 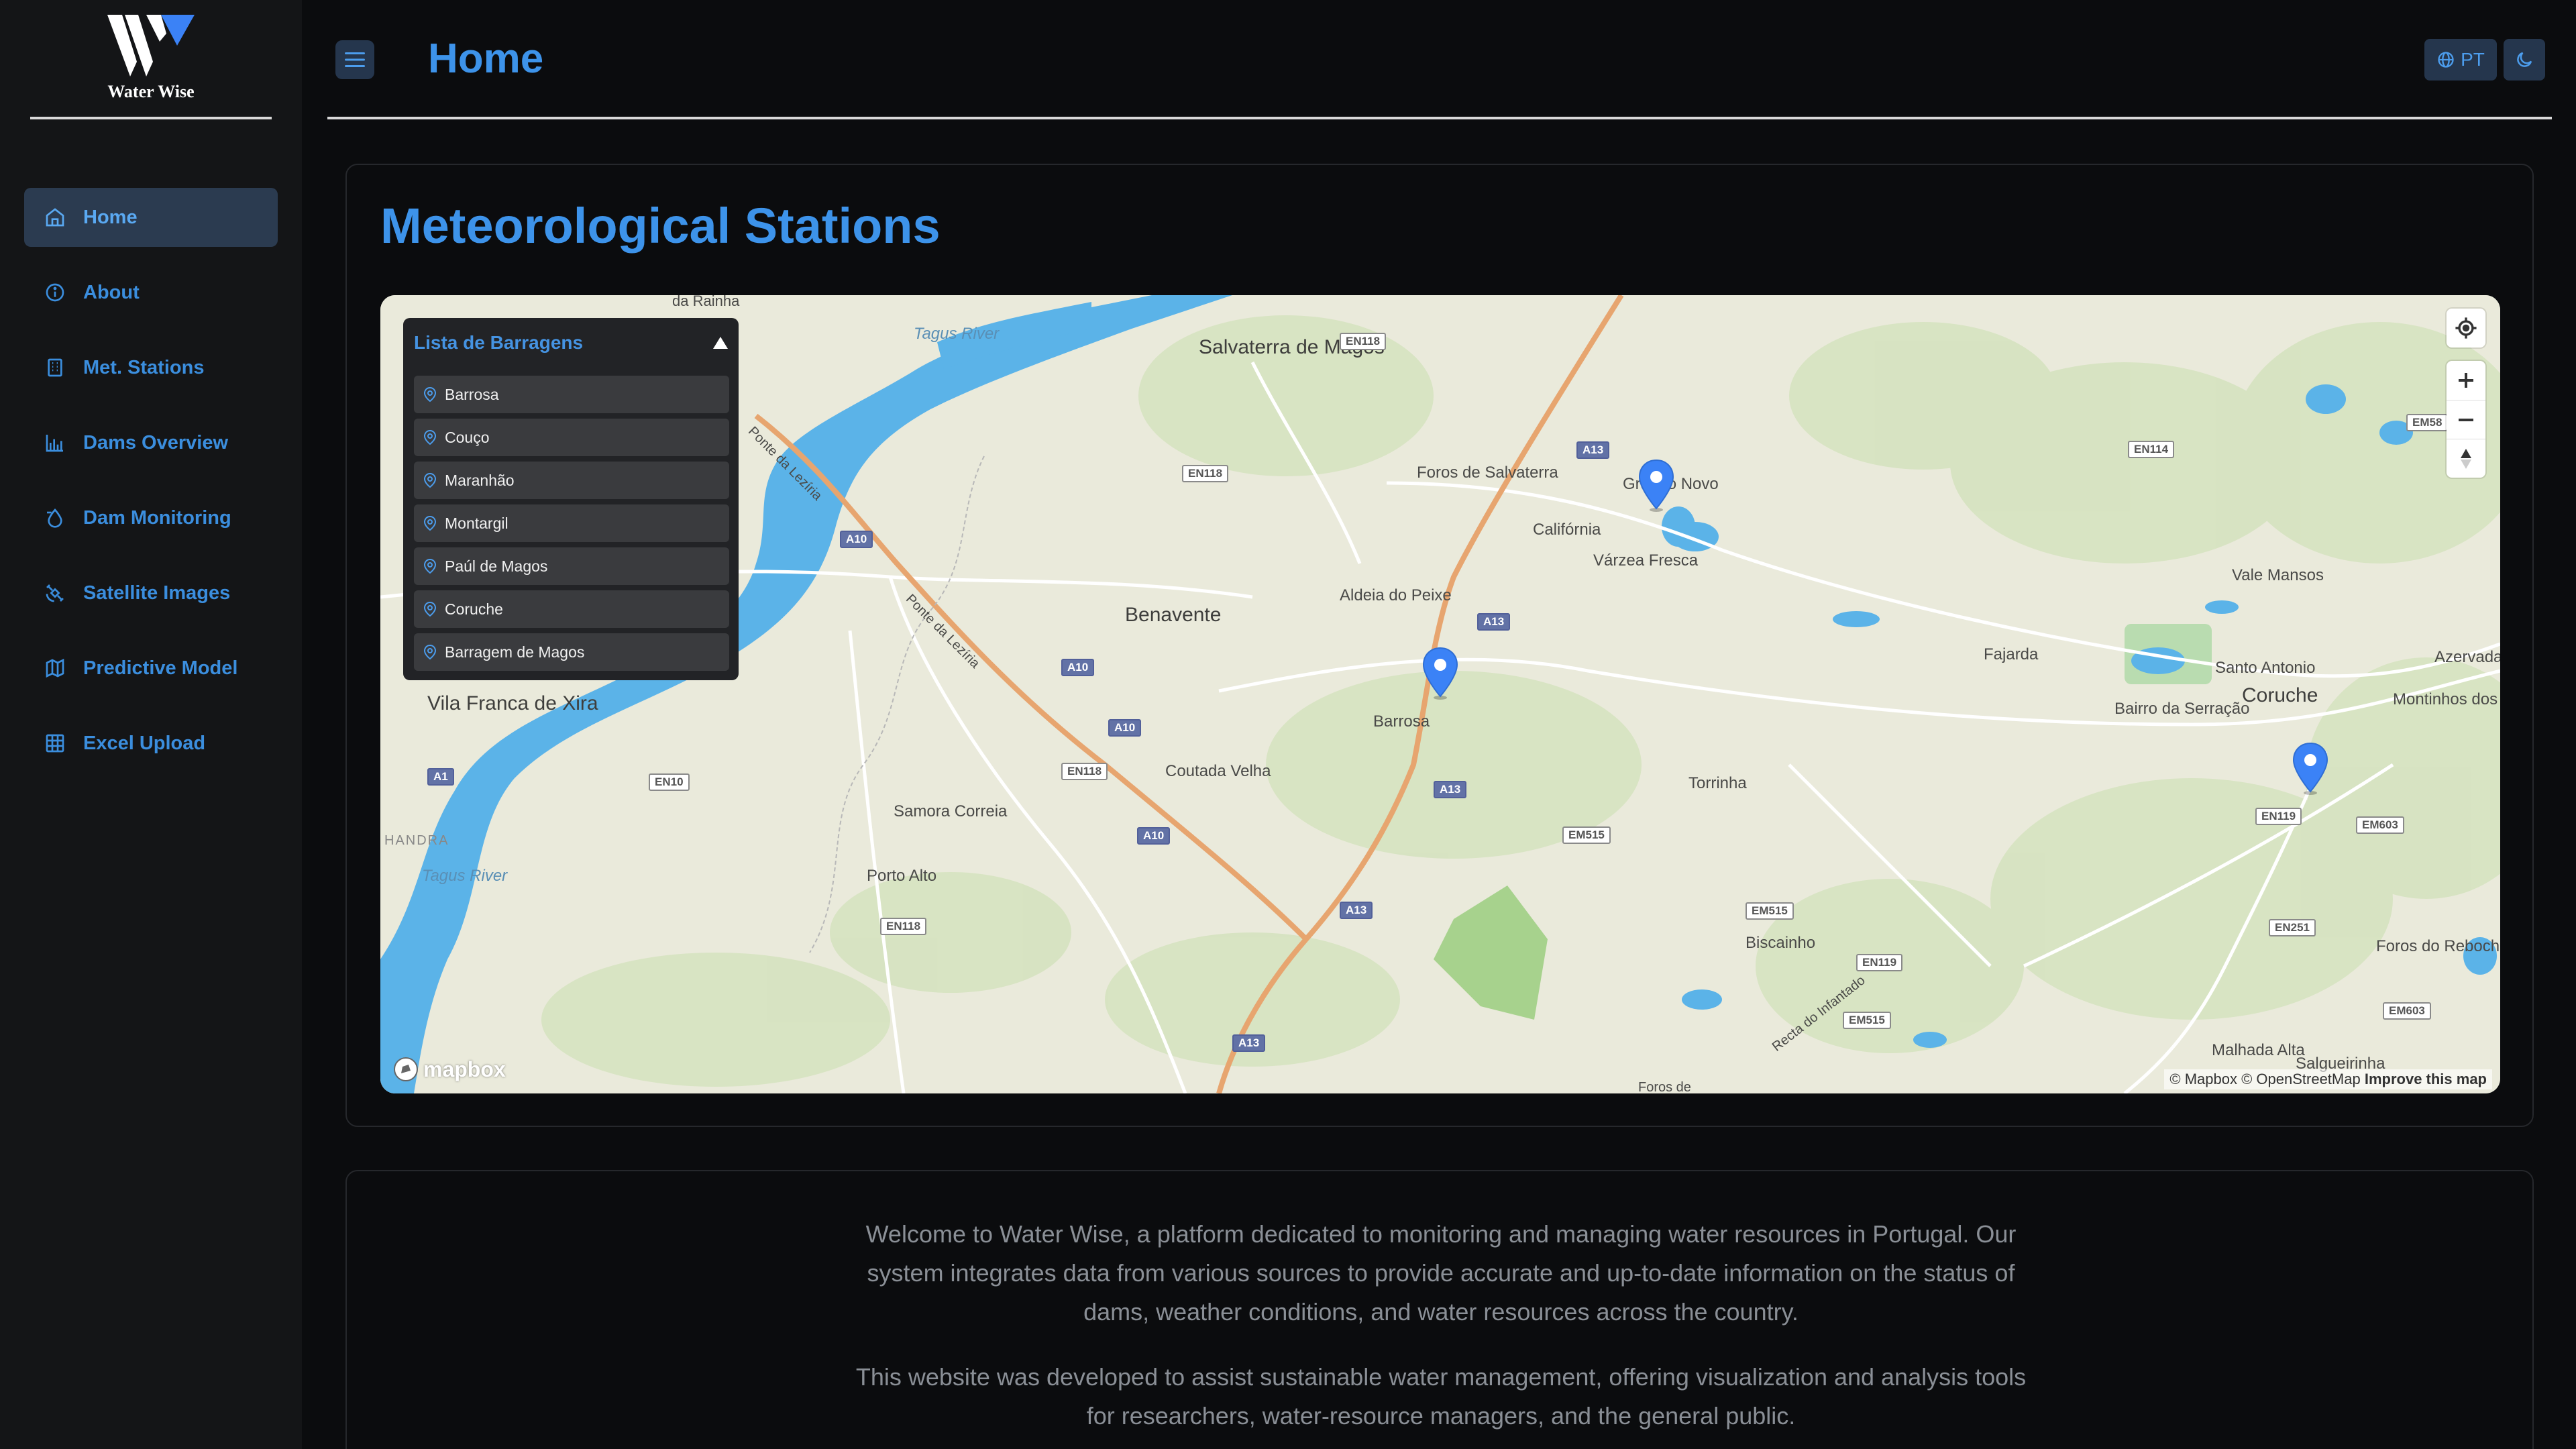 What do you see at coordinates (720, 342) in the screenshot?
I see `collapse-triangle-icon` at bounding box center [720, 342].